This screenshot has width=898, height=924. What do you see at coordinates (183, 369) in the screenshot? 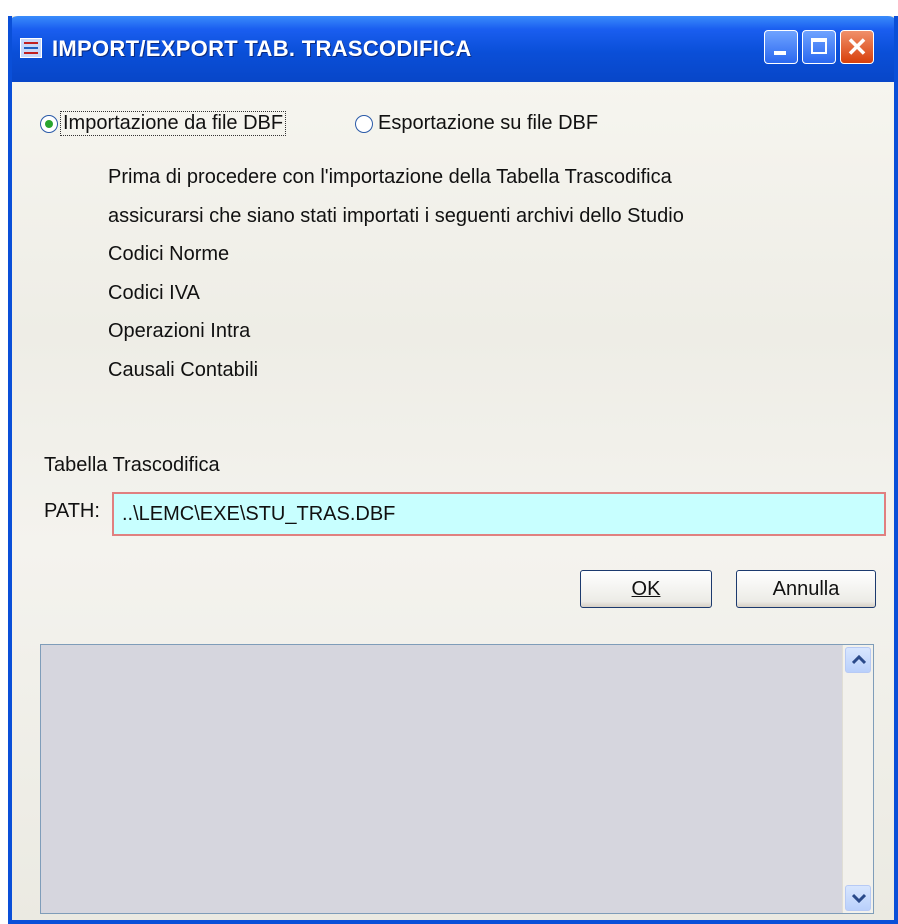
I see `info-line: Causali Contabili` at bounding box center [183, 369].